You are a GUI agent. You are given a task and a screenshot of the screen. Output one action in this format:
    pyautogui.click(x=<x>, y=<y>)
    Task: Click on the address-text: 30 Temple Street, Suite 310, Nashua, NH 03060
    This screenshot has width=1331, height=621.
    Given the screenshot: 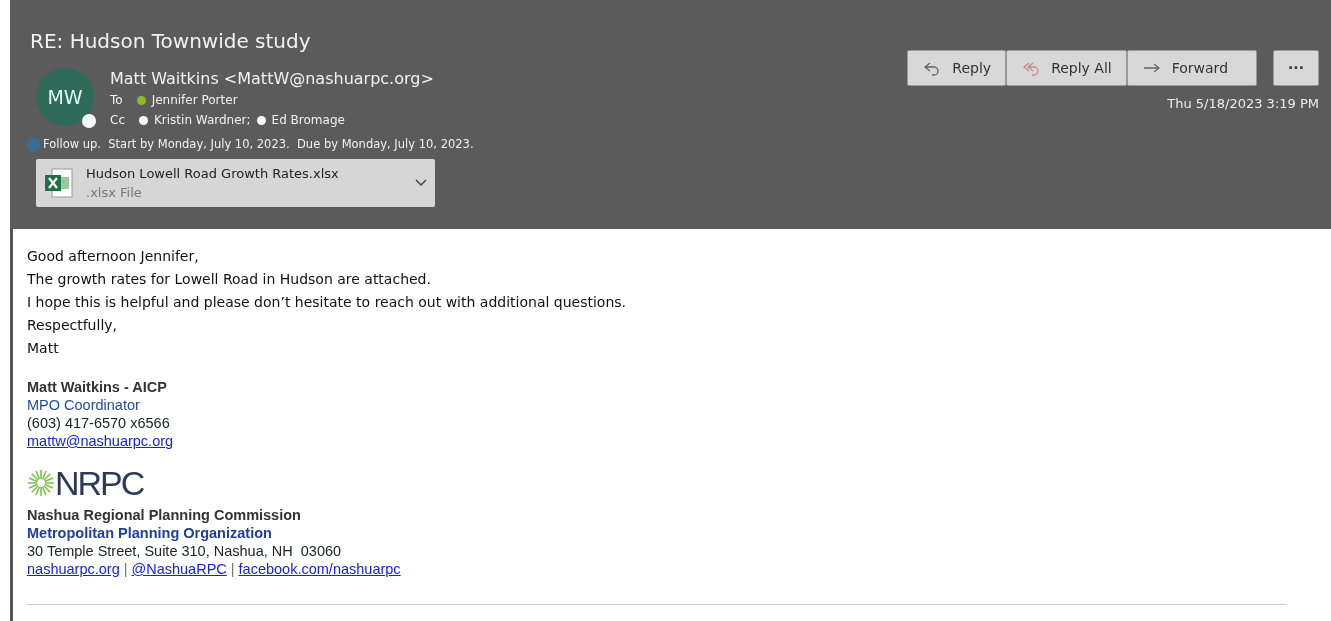 What is the action you would take?
    pyautogui.click(x=184, y=551)
    